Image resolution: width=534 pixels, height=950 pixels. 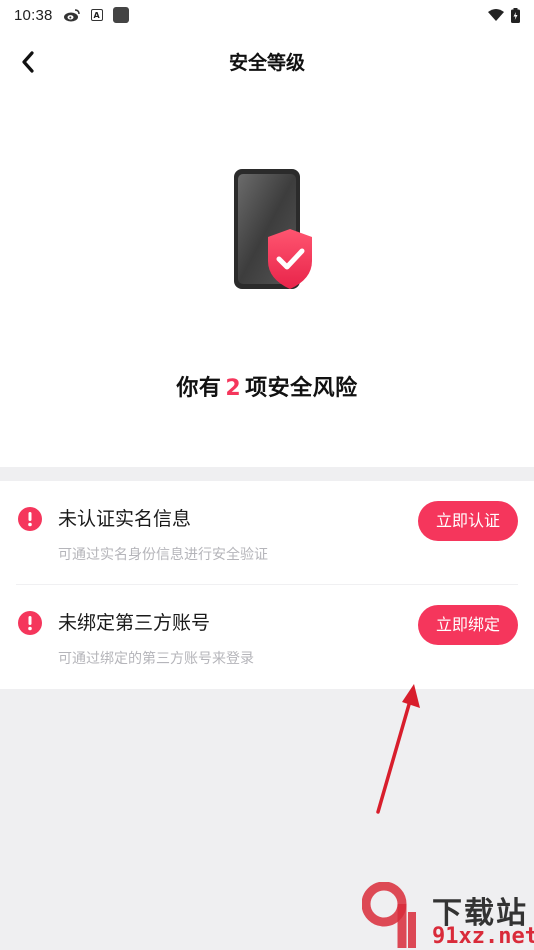 I want to click on battery-icon, so click(x=515, y=15).